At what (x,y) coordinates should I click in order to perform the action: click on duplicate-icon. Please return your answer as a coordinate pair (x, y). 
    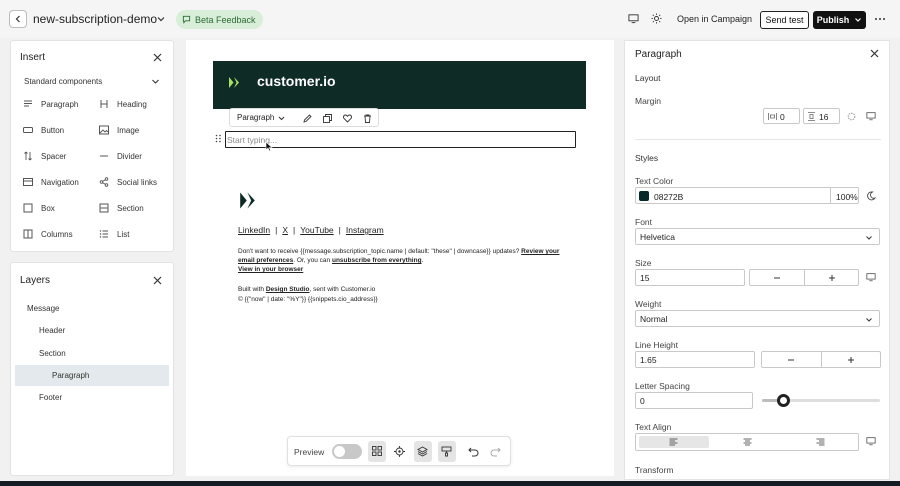
    Looking at the image, I should click on (327, 118).